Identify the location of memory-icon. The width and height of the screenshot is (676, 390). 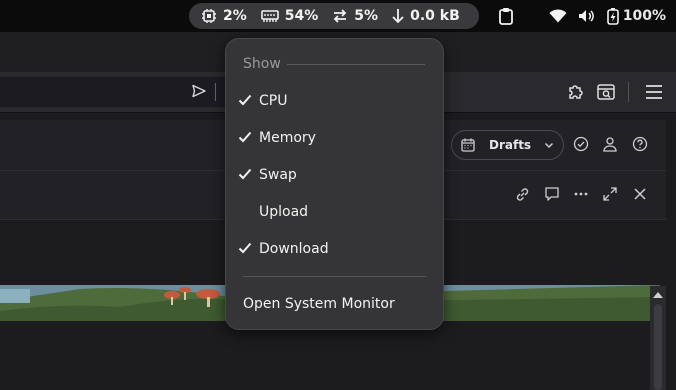
(269, 16).